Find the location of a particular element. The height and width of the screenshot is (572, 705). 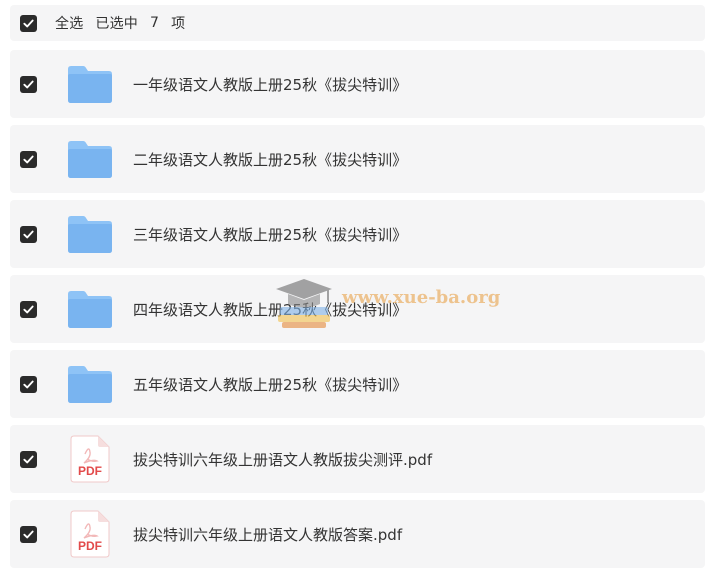

file-row: 五年级语文人教版上册25秋《拔尖特训》 is located at coordinates (357, 384).